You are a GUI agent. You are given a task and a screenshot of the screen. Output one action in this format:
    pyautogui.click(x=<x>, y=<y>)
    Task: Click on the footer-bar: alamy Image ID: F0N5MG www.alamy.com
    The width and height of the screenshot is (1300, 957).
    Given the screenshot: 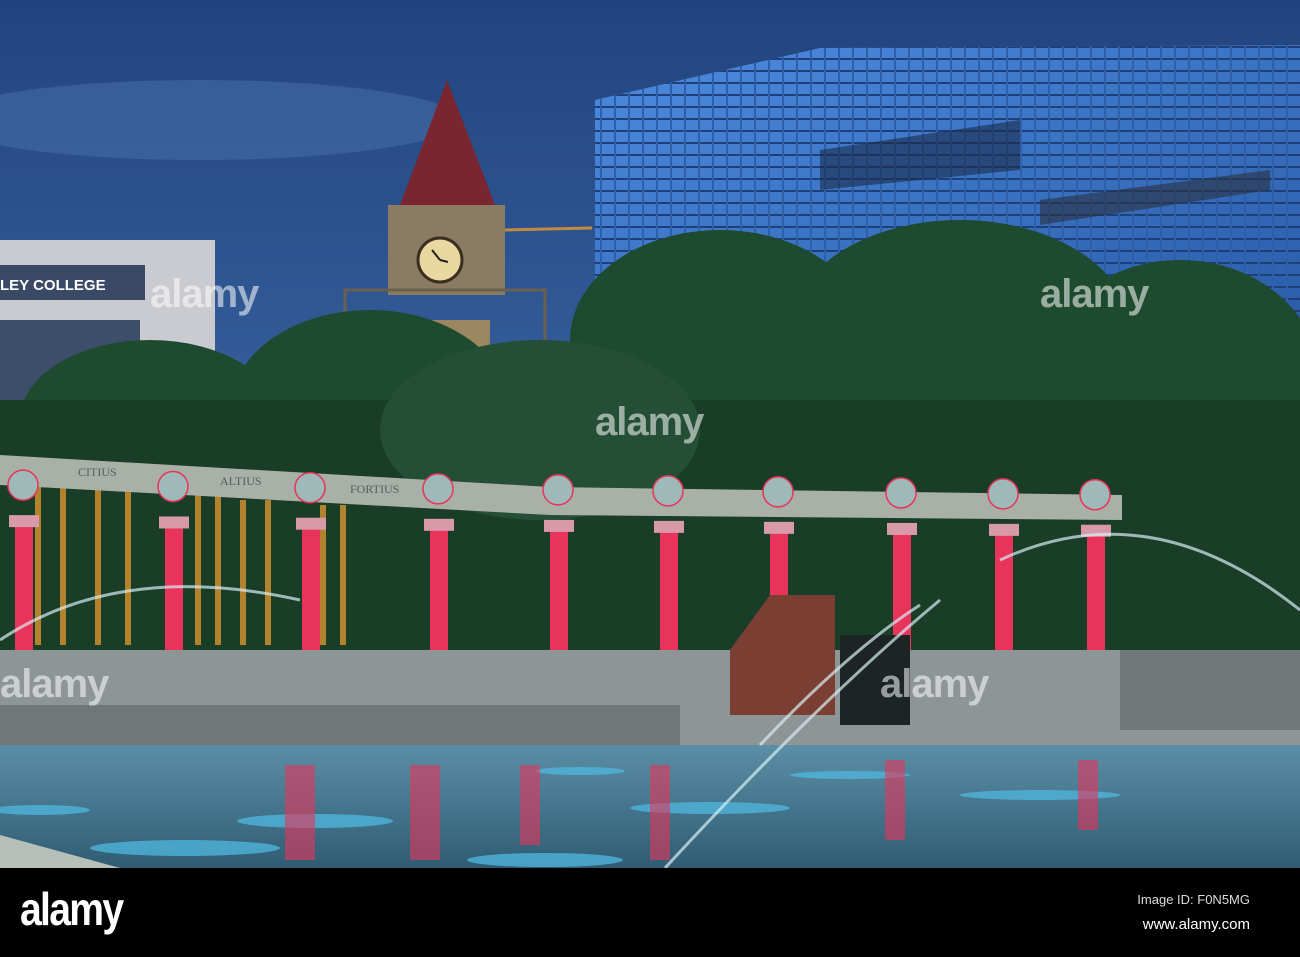 What is the action you would take?
    pyautogui.click(x=650, y=912)
    